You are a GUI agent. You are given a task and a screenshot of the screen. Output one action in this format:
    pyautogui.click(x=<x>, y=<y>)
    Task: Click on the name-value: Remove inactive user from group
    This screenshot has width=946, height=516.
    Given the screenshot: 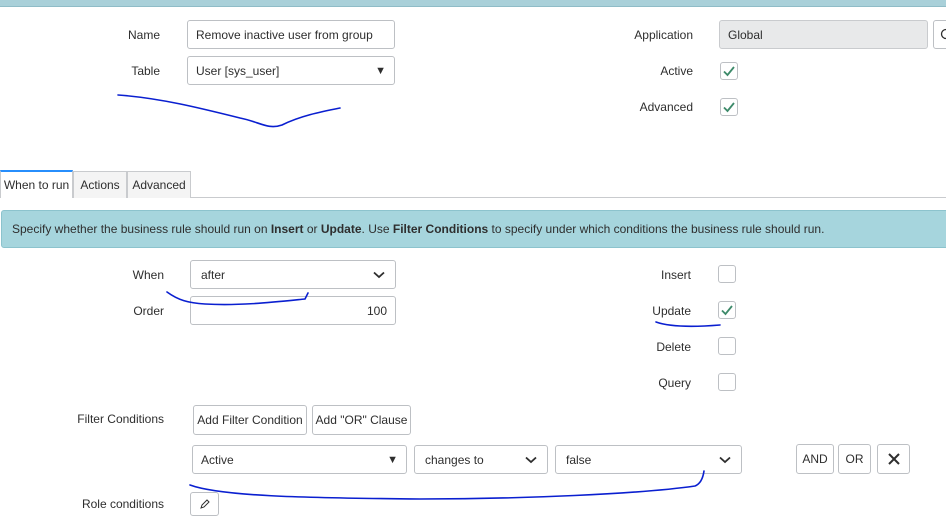 What is the action you would take?
    pyautogui.click(x=284, y=35)
    